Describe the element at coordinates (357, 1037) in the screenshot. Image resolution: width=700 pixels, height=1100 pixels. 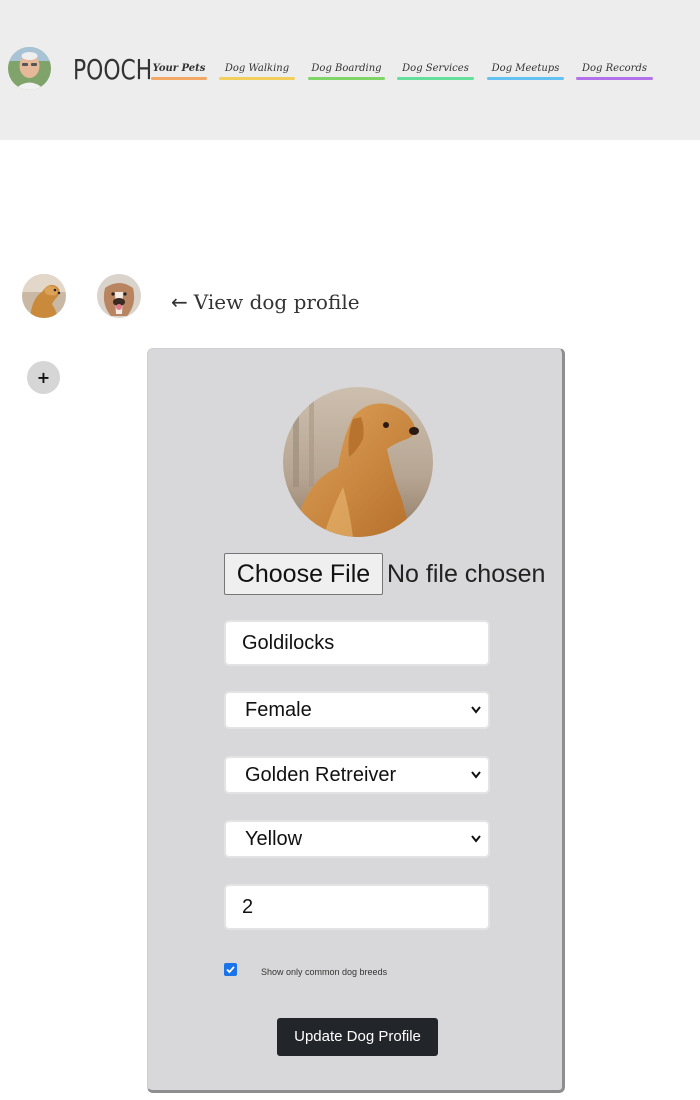
I see `update-dog-profile-button: Update Dog Profile` at that location.